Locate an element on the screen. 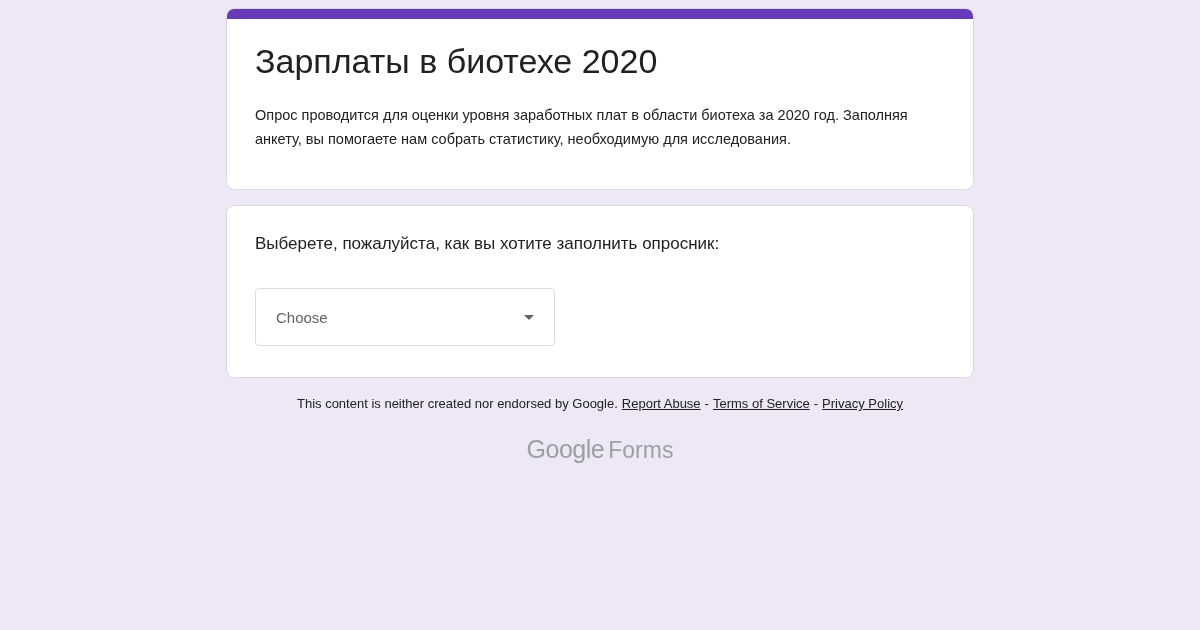 The height and width of the screenshot is (630, 1200). footer-link: Terms of Service is located at coordinates (761, 403).